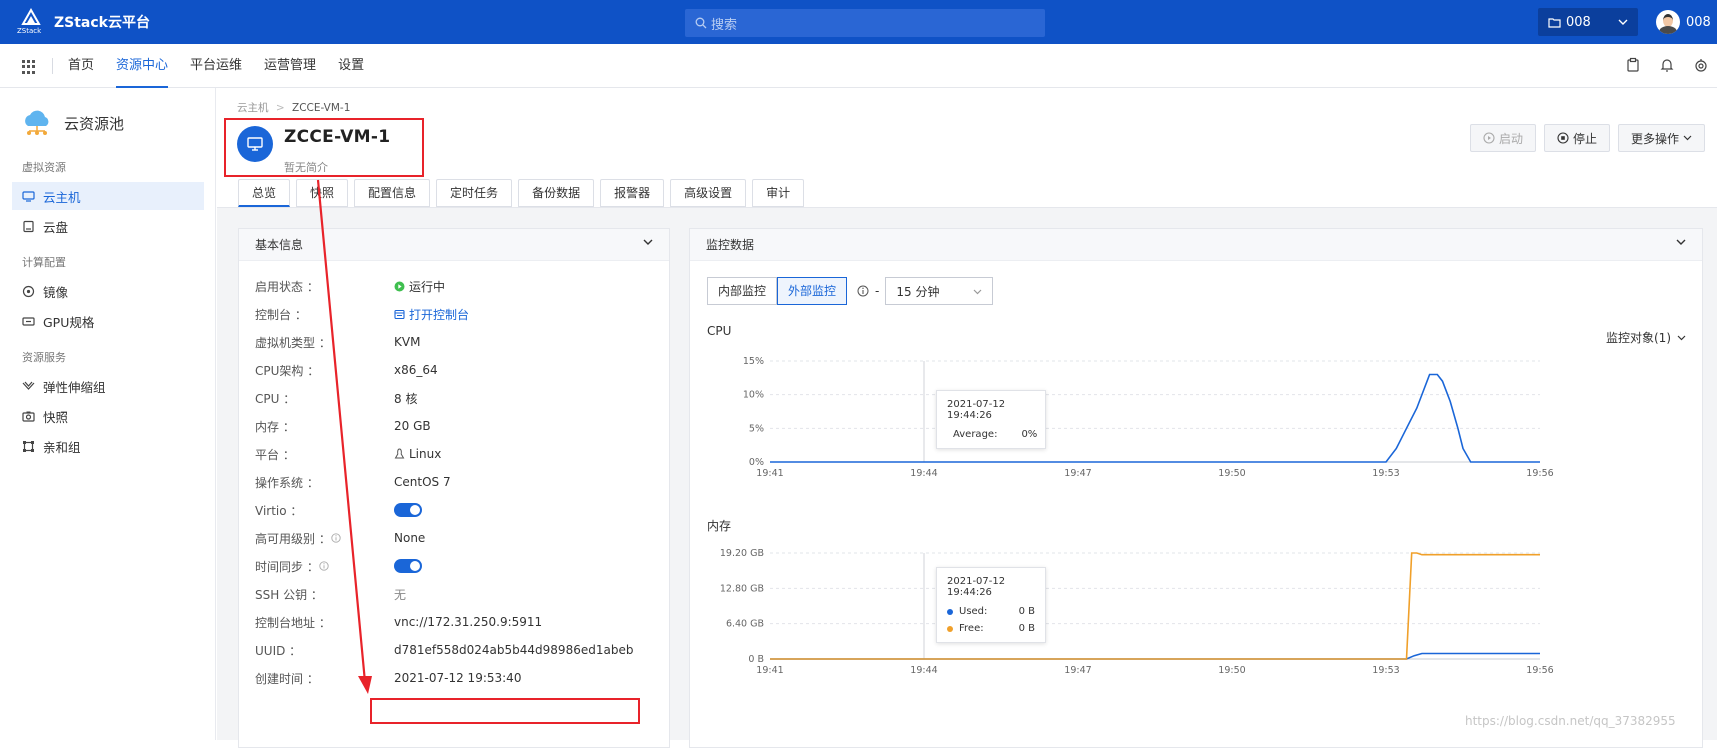 The width and height of the screenshot is (1717, 748). Describe the element at coordinates (742, 291) in the screenshot. I see `internal-monitor-button: 内部监控` at that location.